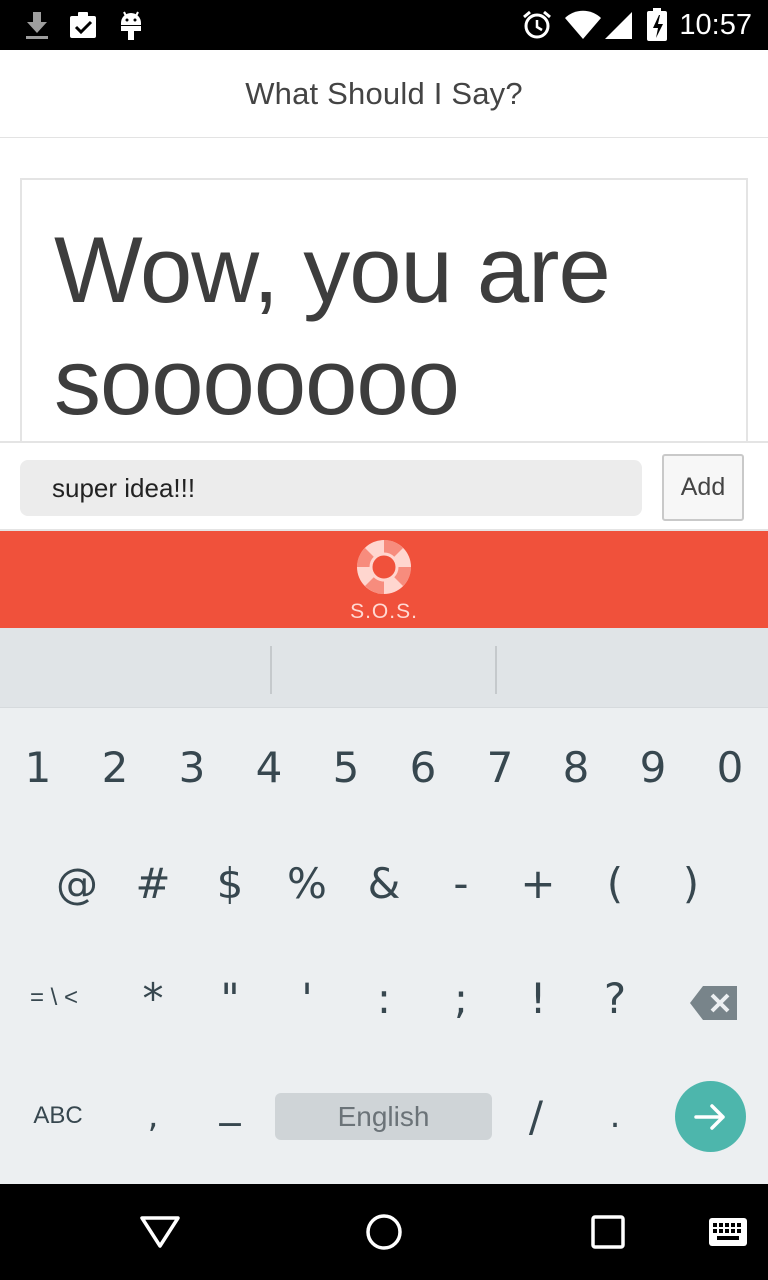 The width and height of the screenshot is (768, 1280). I want to click on sos-button: S.O.S., so click(384, 579).